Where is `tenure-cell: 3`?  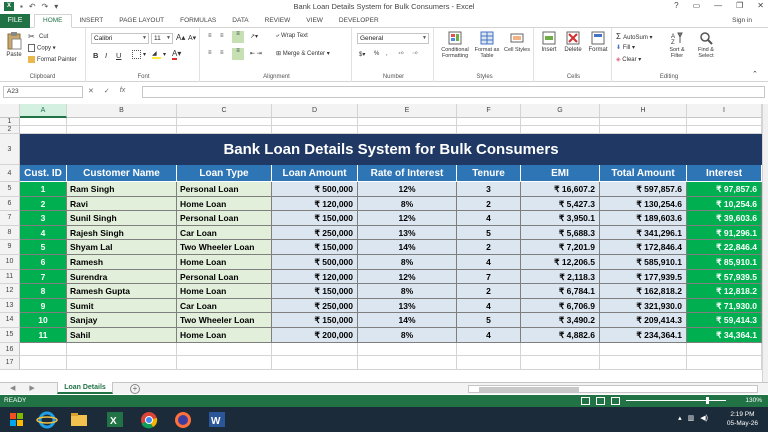
tenure-cell: 3 is located at coordinates (489, 189).